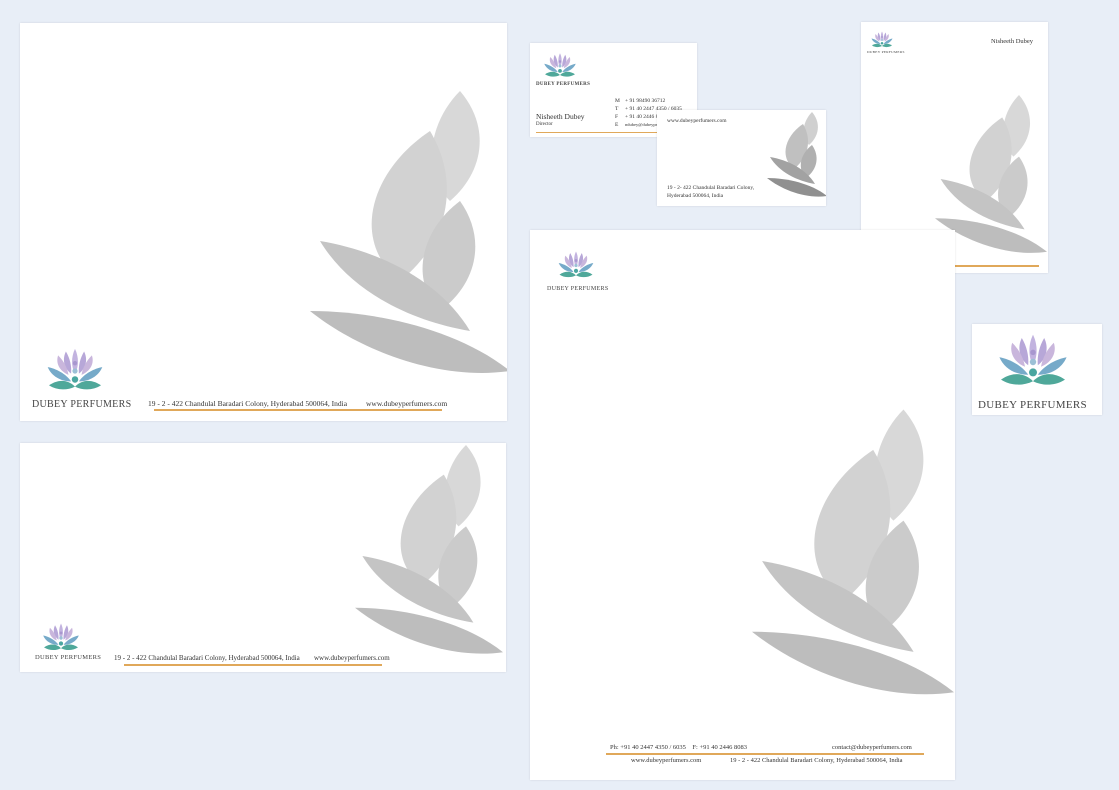  Describe the element at coordinates (617, 101) in the screenshot. I see `contact-label-m: M` at that location.